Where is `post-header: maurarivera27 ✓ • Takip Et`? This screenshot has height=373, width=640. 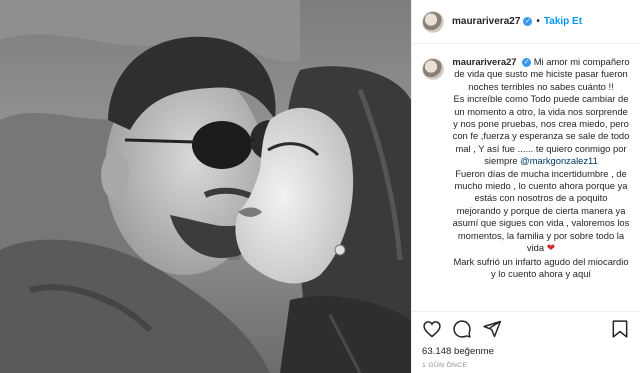 post-header: maurarivera27 ✓ • Takip Et is located at coordinates (526, 22).